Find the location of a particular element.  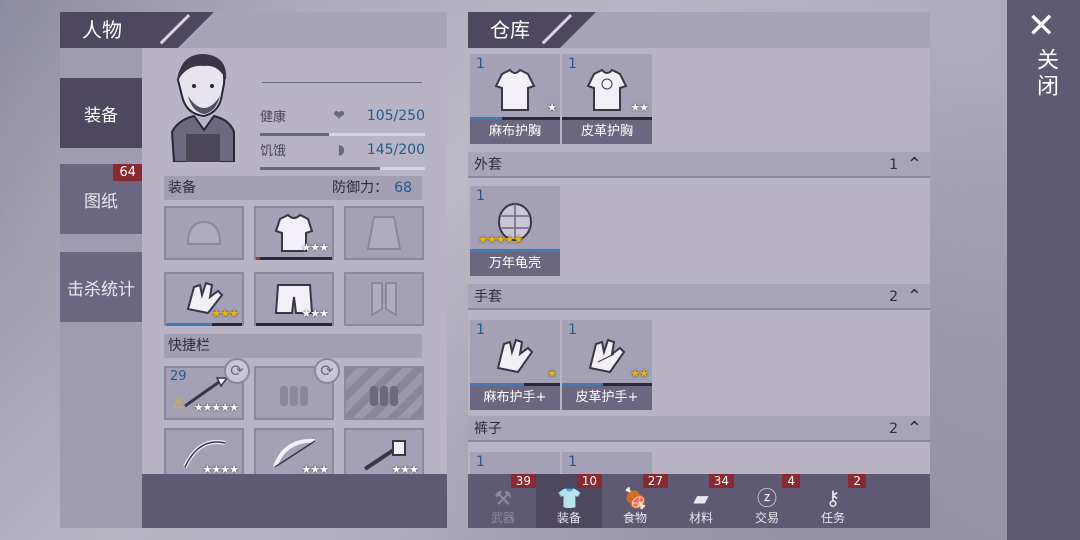

character-title: 人物 is located at coordinates (102, 30).